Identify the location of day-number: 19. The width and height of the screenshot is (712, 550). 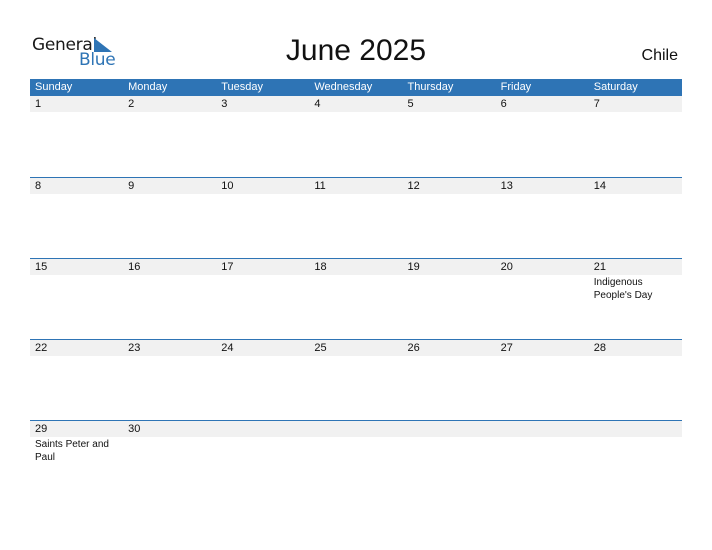
(449, 267).